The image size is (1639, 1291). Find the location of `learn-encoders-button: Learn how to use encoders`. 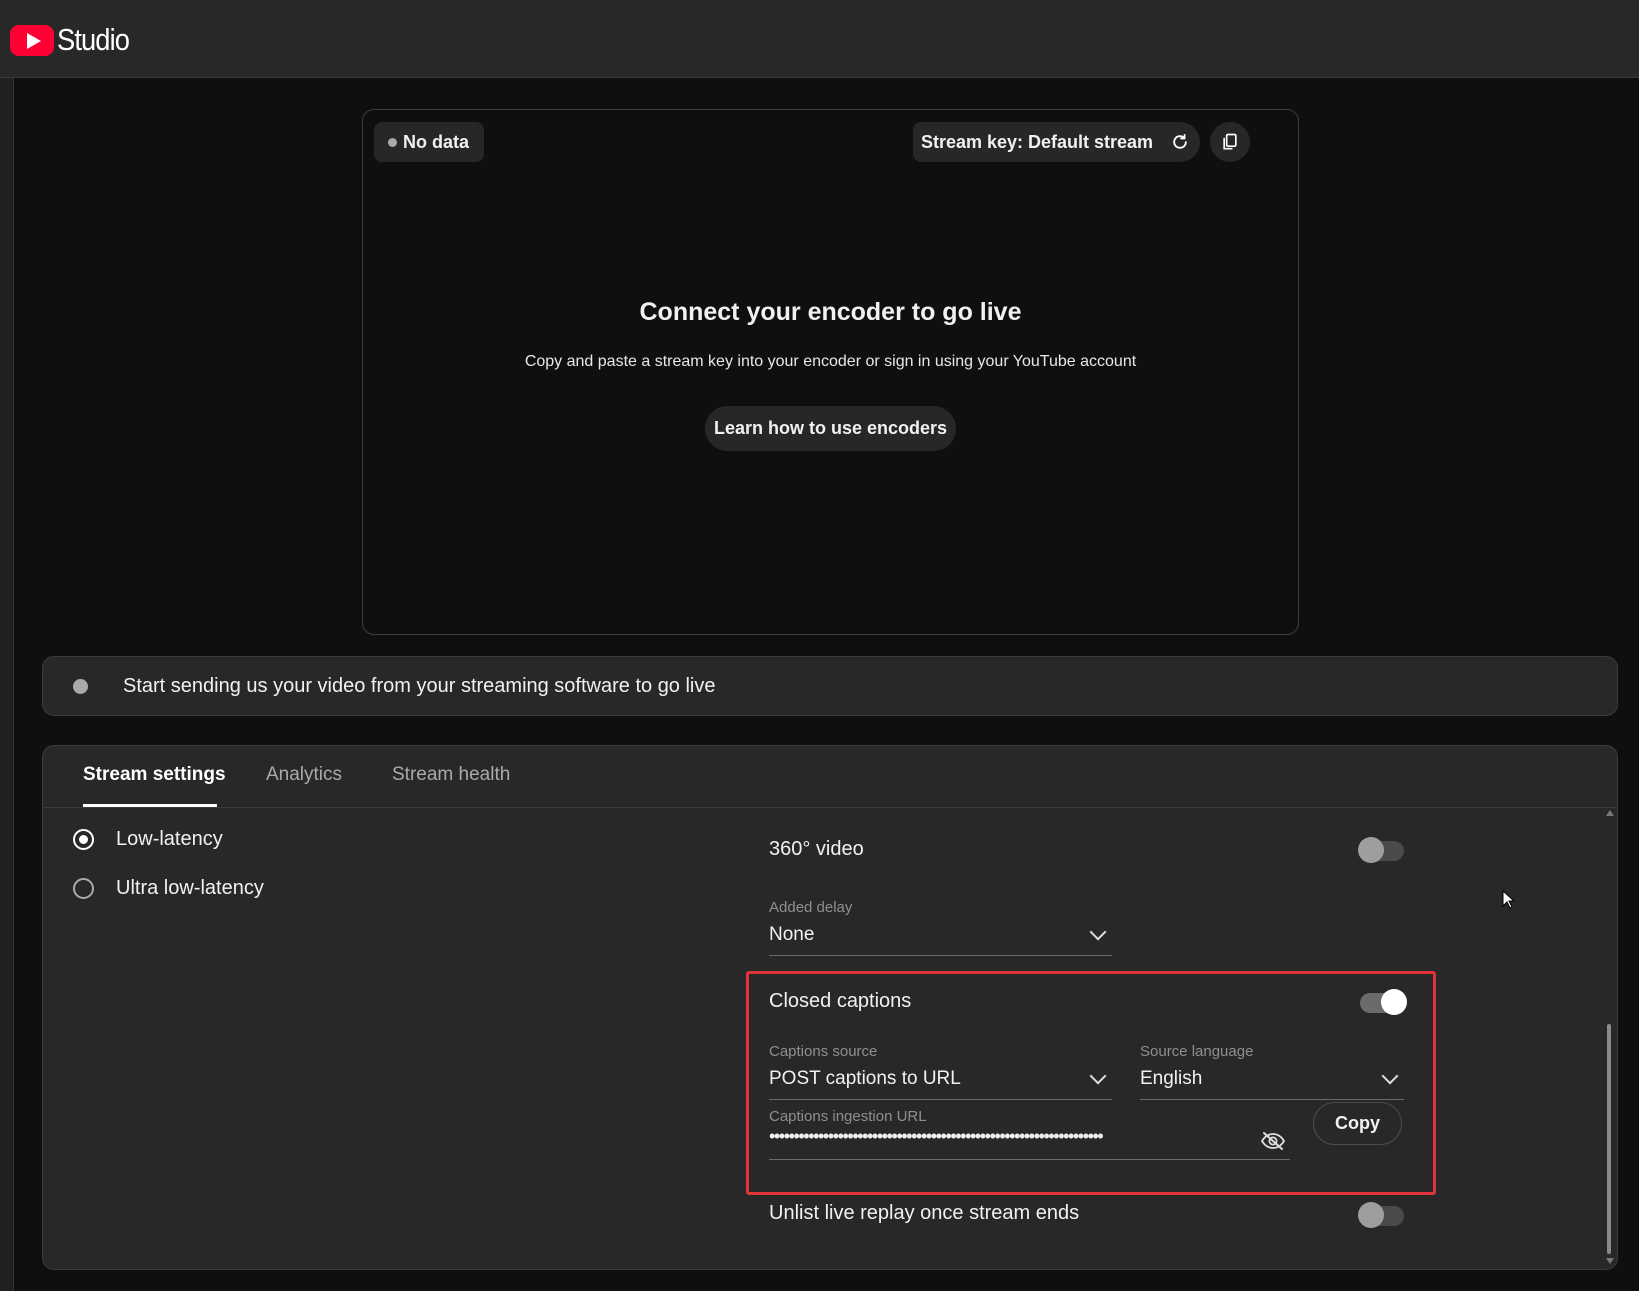

learn-encoders-button: Learn how to use encoders is located at coordinates (830, 428).